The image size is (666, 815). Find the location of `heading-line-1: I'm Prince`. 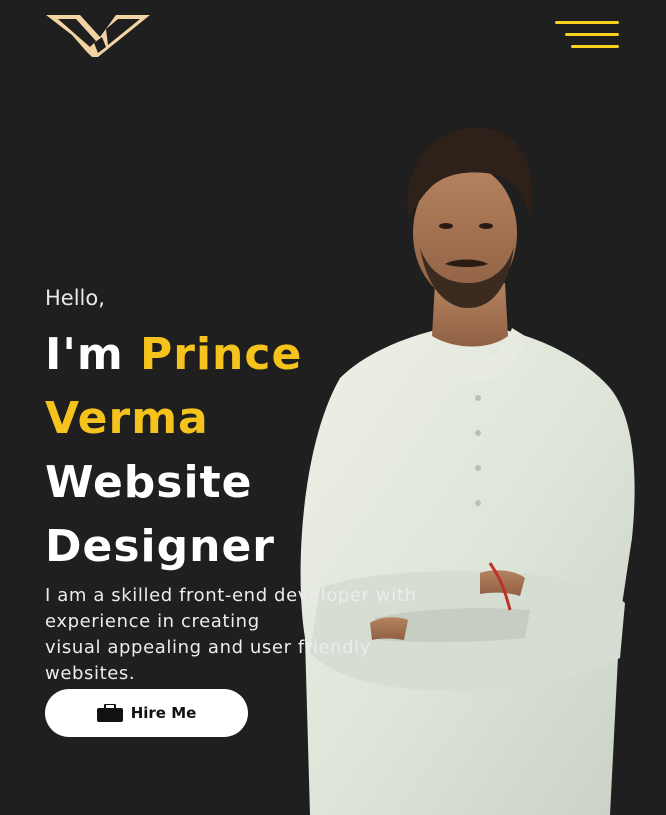

heading-line-1: I'm Prince is located at coordinates (345, 355).